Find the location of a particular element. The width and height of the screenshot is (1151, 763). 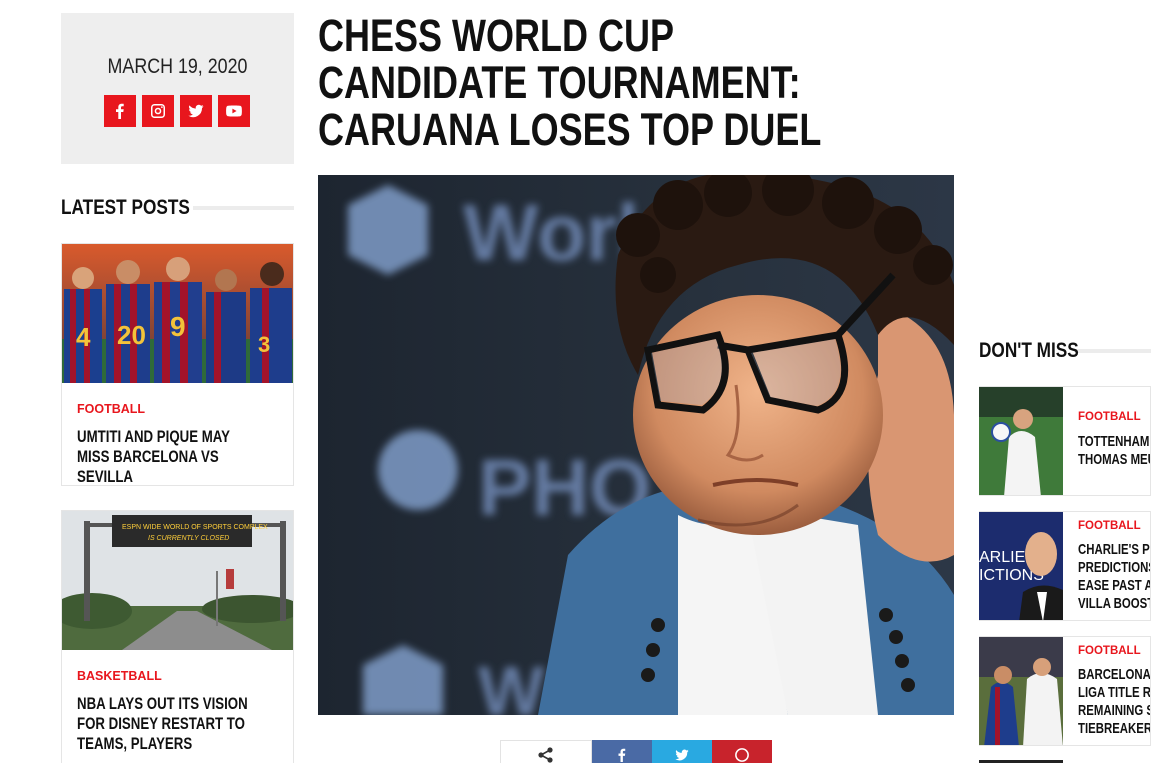

instagram-button is located at coordinates (158, 111).